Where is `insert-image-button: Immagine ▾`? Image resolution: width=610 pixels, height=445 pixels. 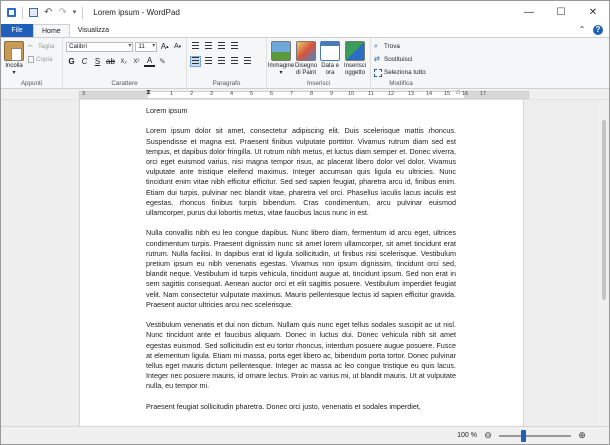 insert-image-button: Immagine ▾ is located at coordinates (281, 59).